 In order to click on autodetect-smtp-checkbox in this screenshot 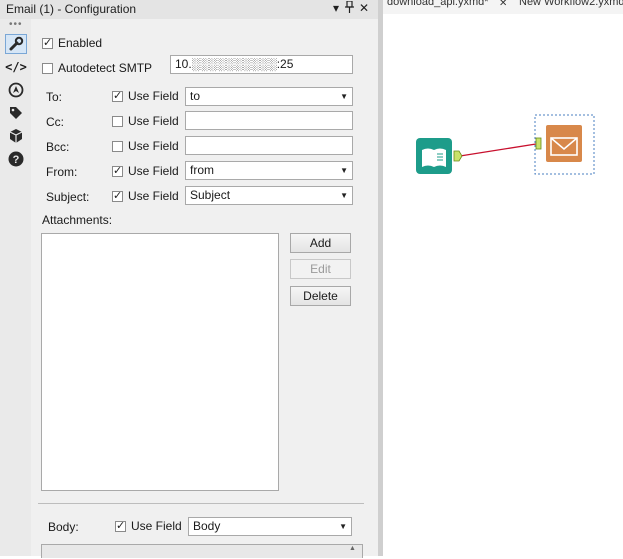, I will do `click(47, 68)`.